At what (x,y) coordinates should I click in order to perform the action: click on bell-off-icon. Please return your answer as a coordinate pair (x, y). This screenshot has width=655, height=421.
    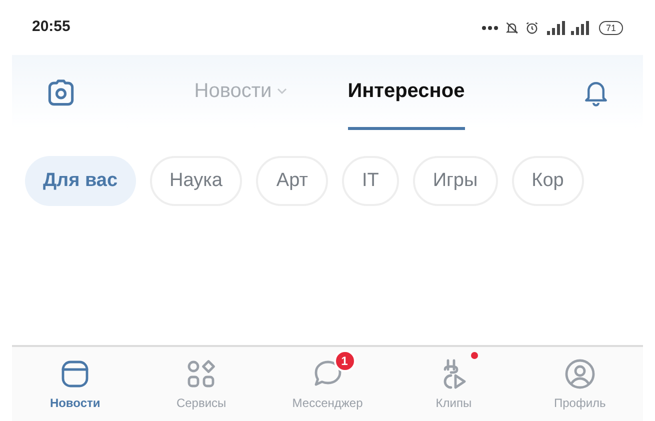
    Looking at the image, I should click on (511, 27).